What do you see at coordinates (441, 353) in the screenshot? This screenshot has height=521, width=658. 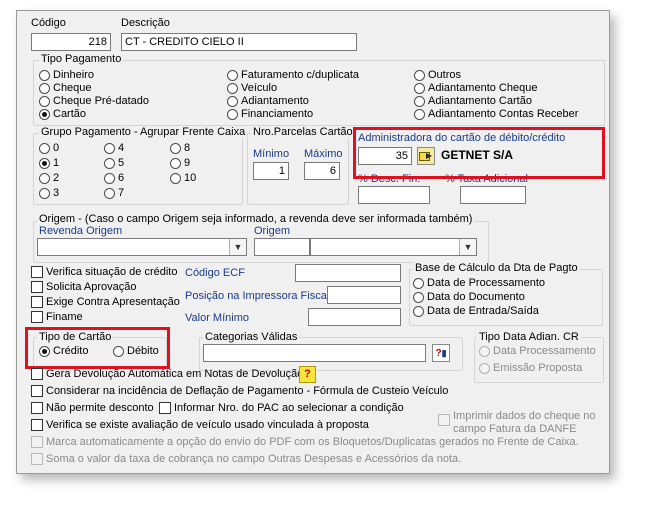 I see `question-lookup-icon: ? ▮` at bounding box center [441, 353].